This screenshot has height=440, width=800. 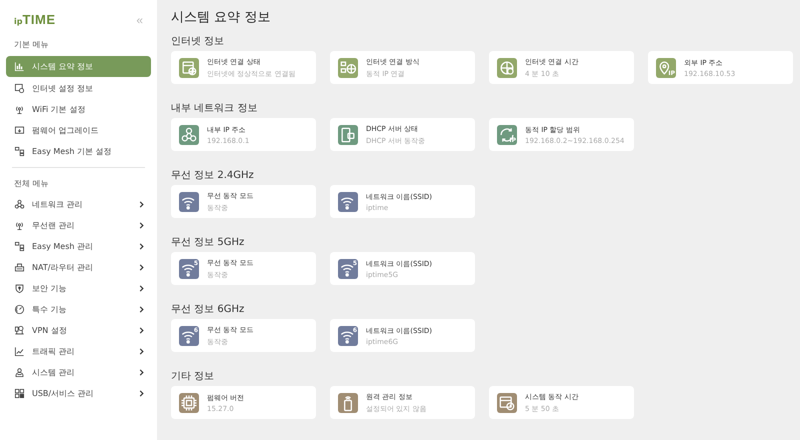 I want to click on menu-item: NAT/라우터 관리, so click(x=78, y=267).